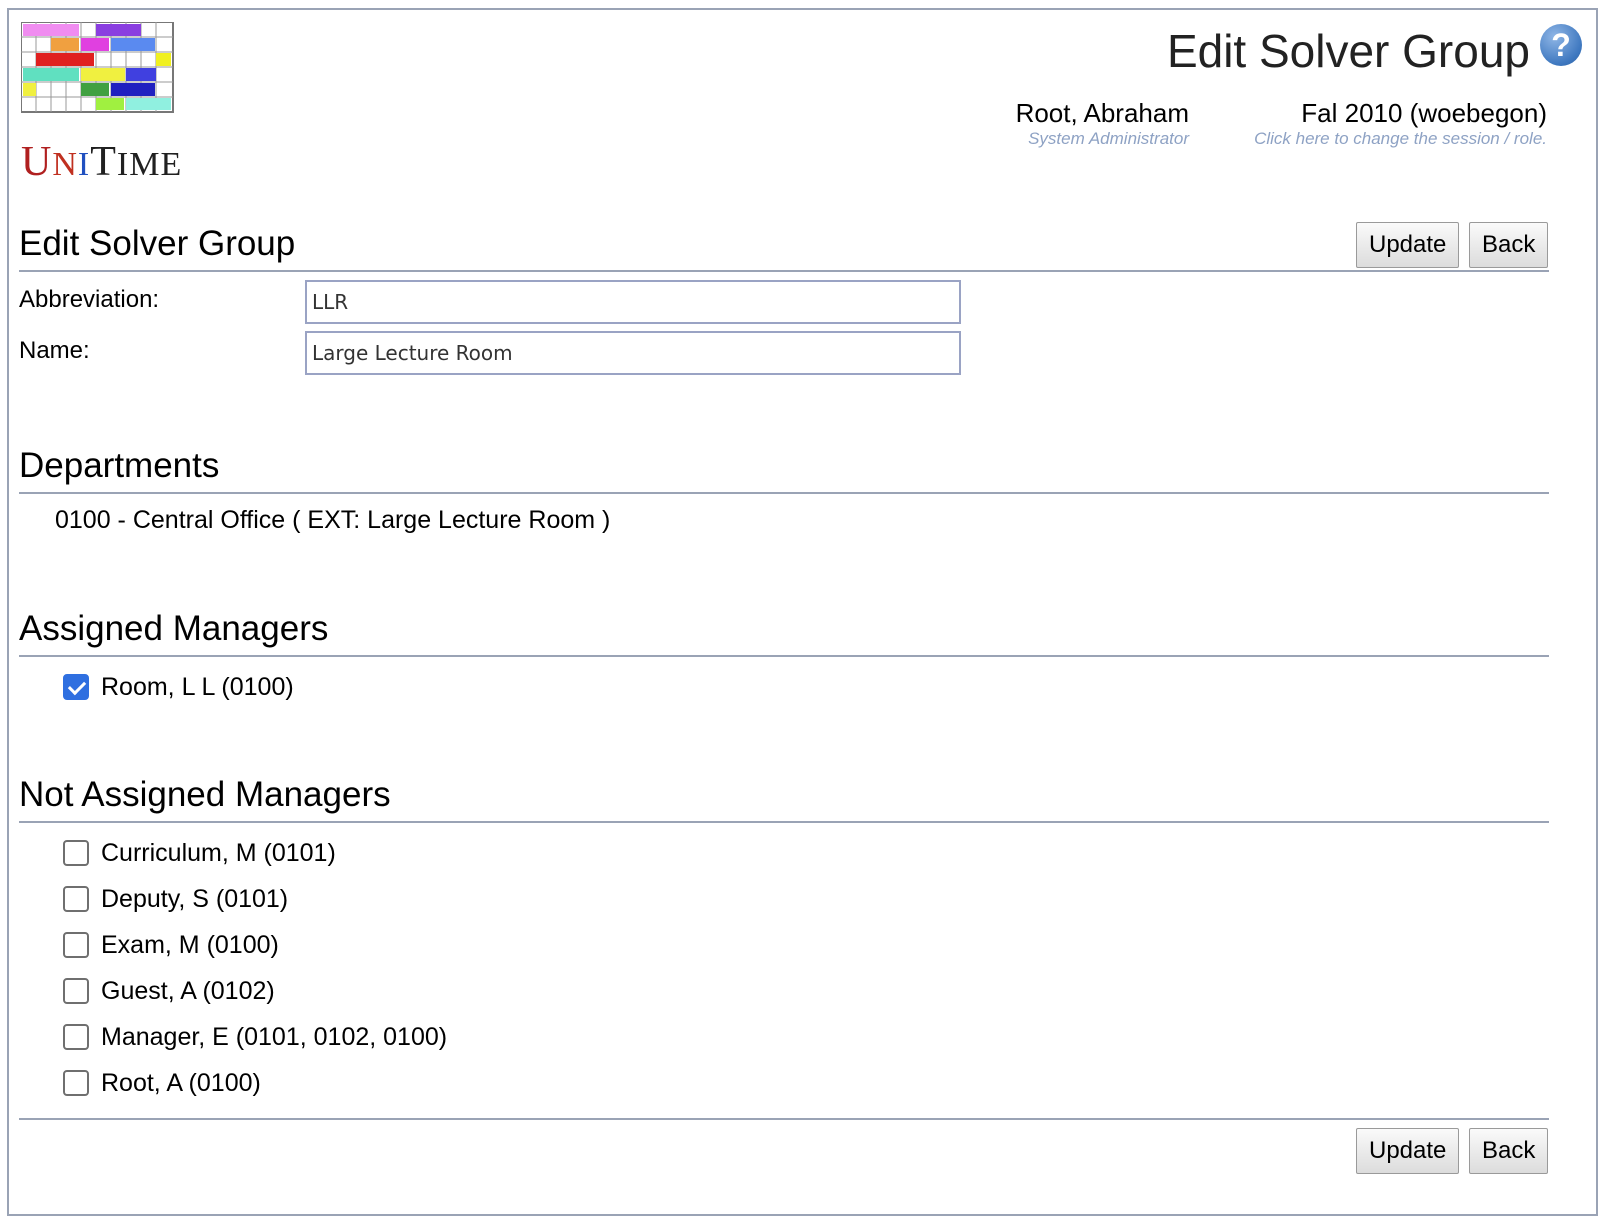  I want to click on update-button-top: Update, so click(1408, 245).